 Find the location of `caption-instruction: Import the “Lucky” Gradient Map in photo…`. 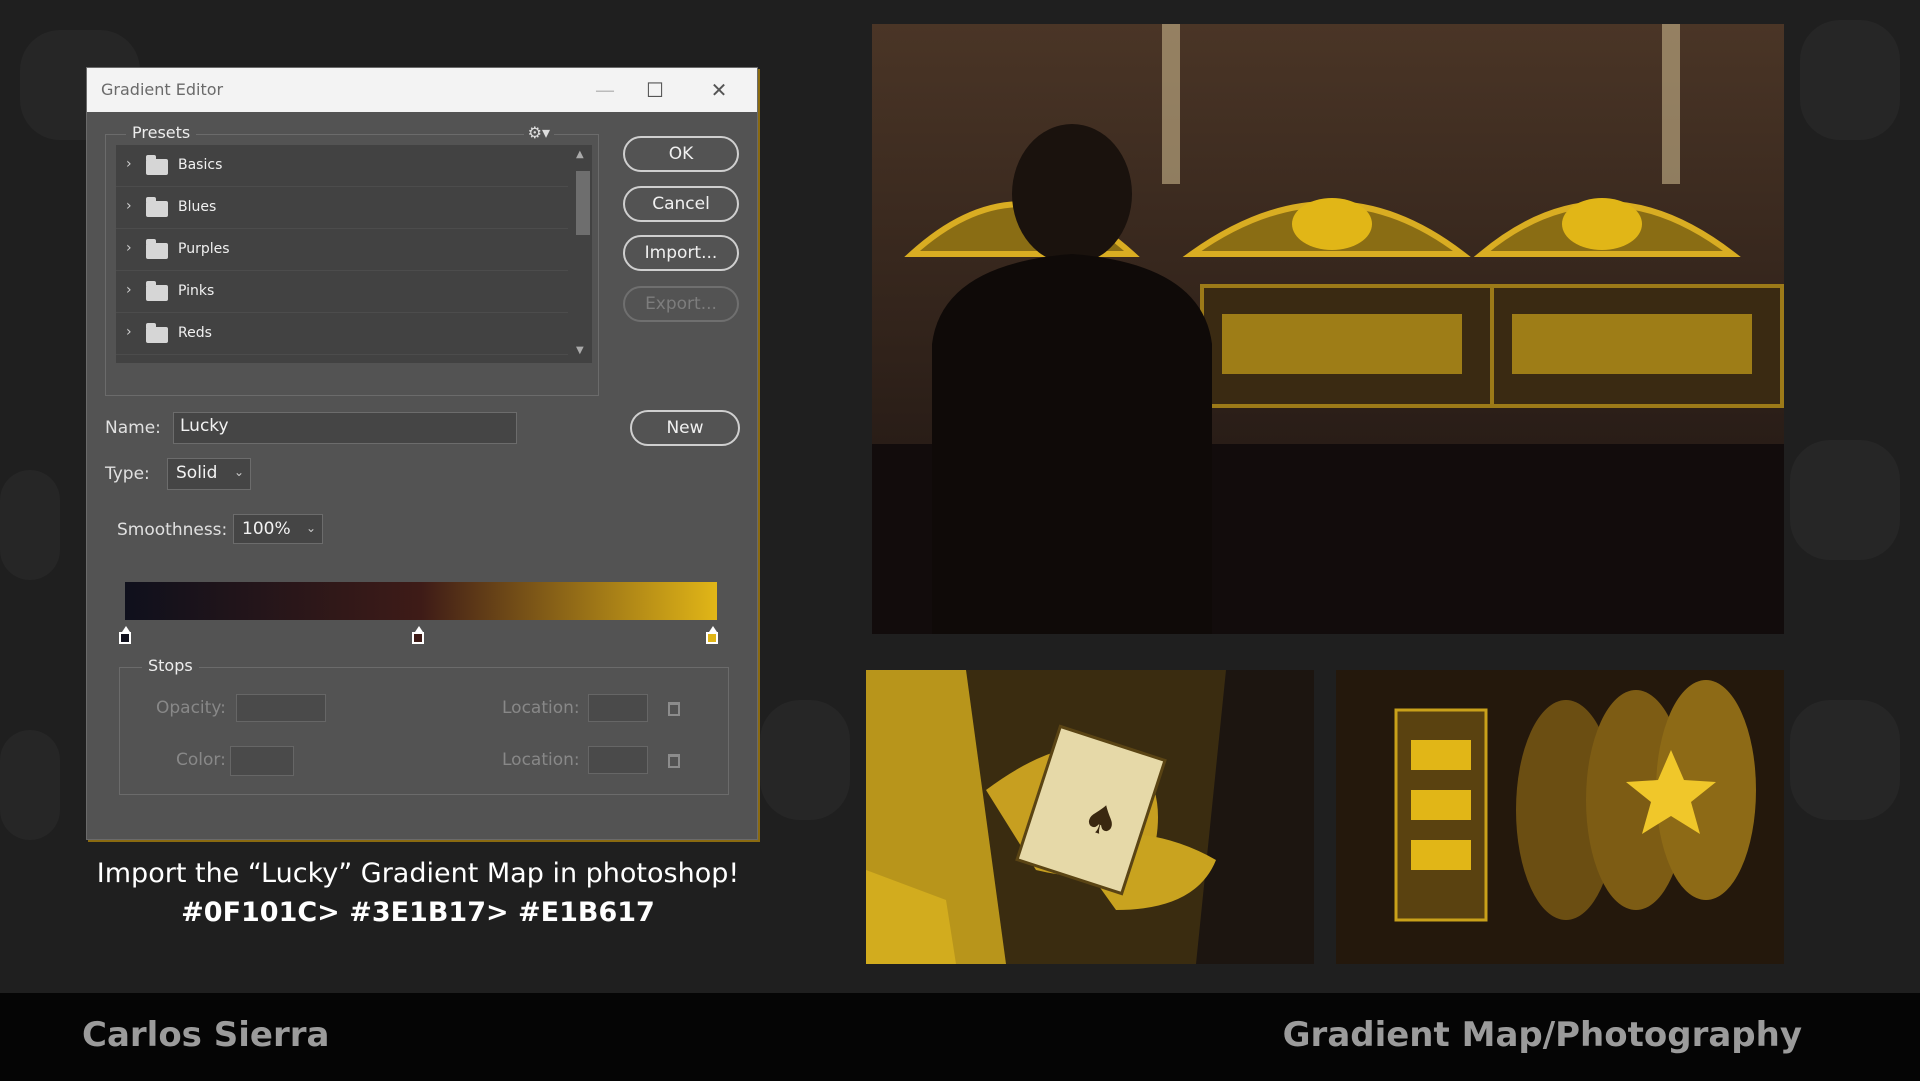

caption-instruction: Import the “Lucky” Gradient Map in photo… is located at coordinates (418, 873).